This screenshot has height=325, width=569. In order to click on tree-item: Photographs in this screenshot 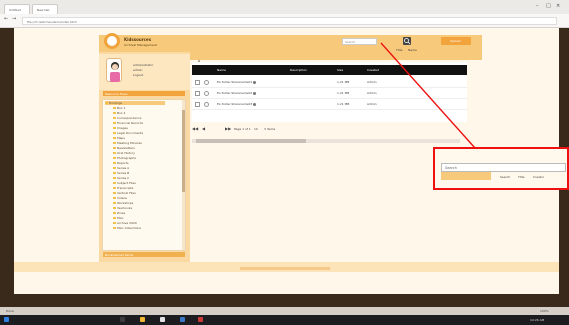, I will do `click(124, 158)`.